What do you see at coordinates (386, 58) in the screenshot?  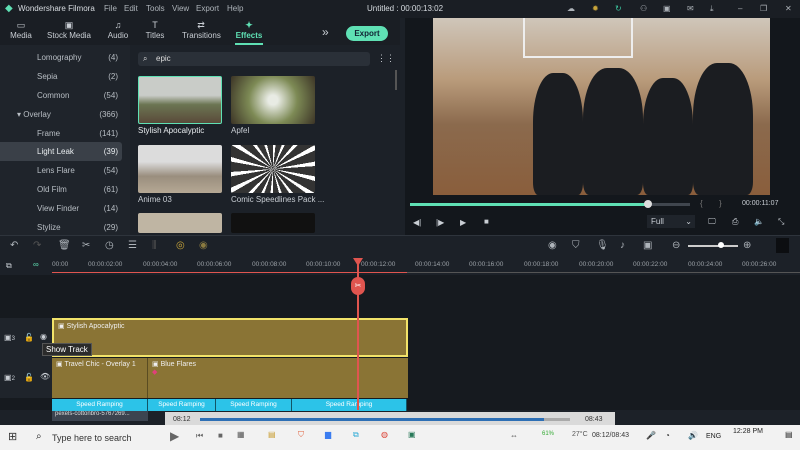 I see `grid-view-icon: ⋮⋮` at bounding box center [386, 58].